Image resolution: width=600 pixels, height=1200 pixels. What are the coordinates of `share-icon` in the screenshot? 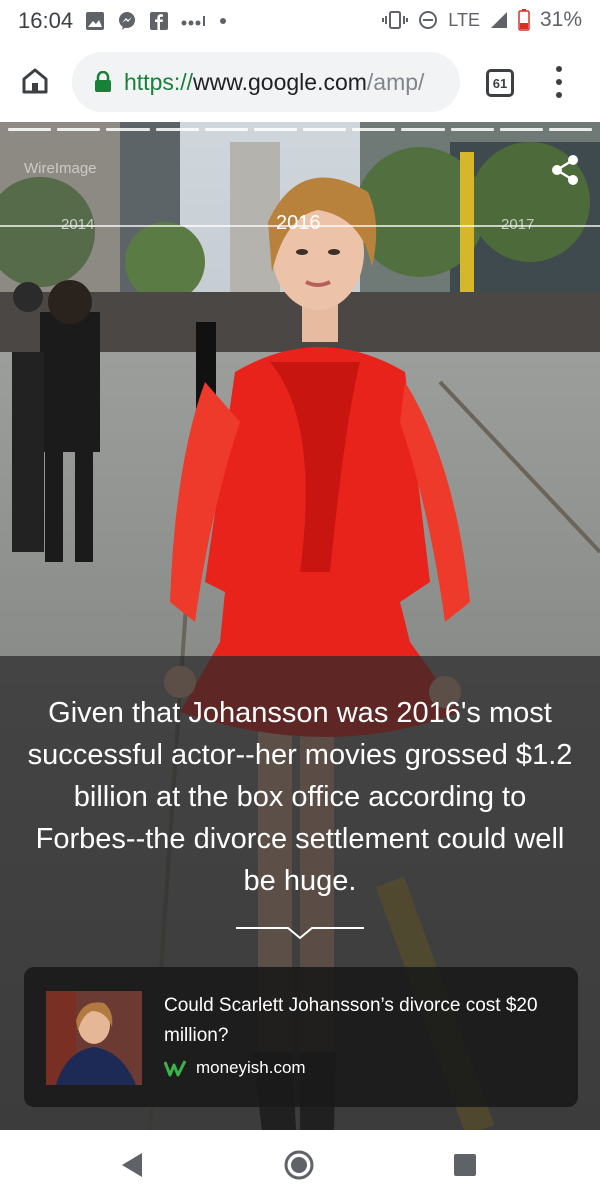 It's located at (565, 170).